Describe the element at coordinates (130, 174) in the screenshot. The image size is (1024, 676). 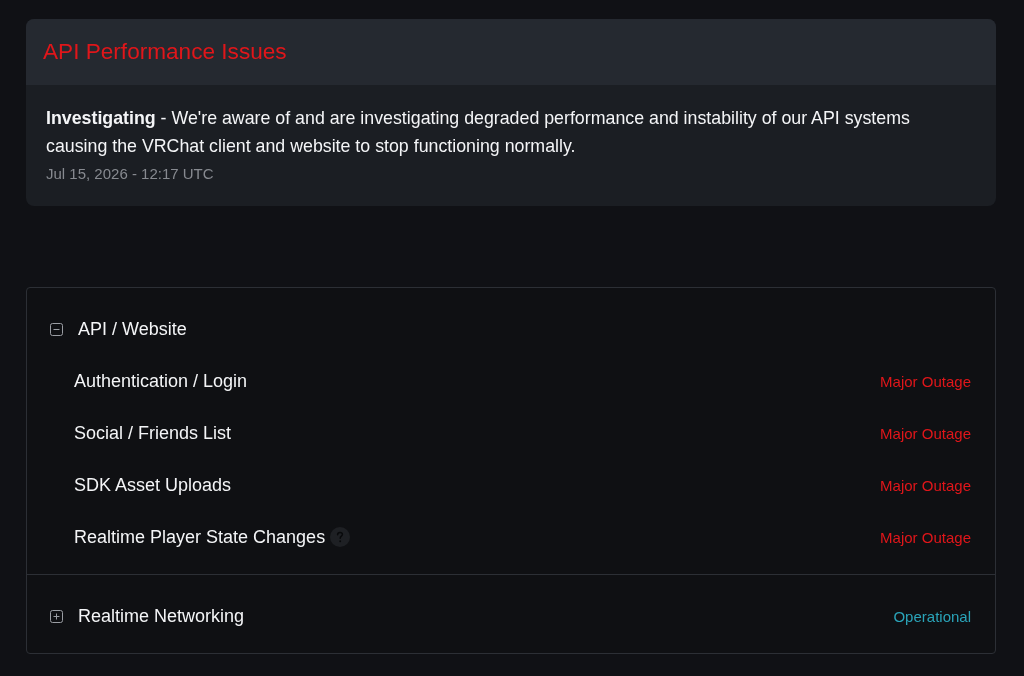
I see `incident-timestamp: Jul 15, 2026 - 12:17 UTC` at that location.